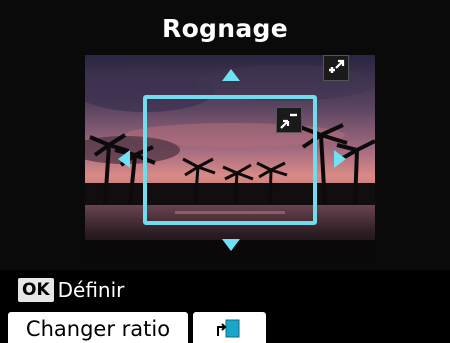  I want to click on triangle-left-icon, so click(124, 159).